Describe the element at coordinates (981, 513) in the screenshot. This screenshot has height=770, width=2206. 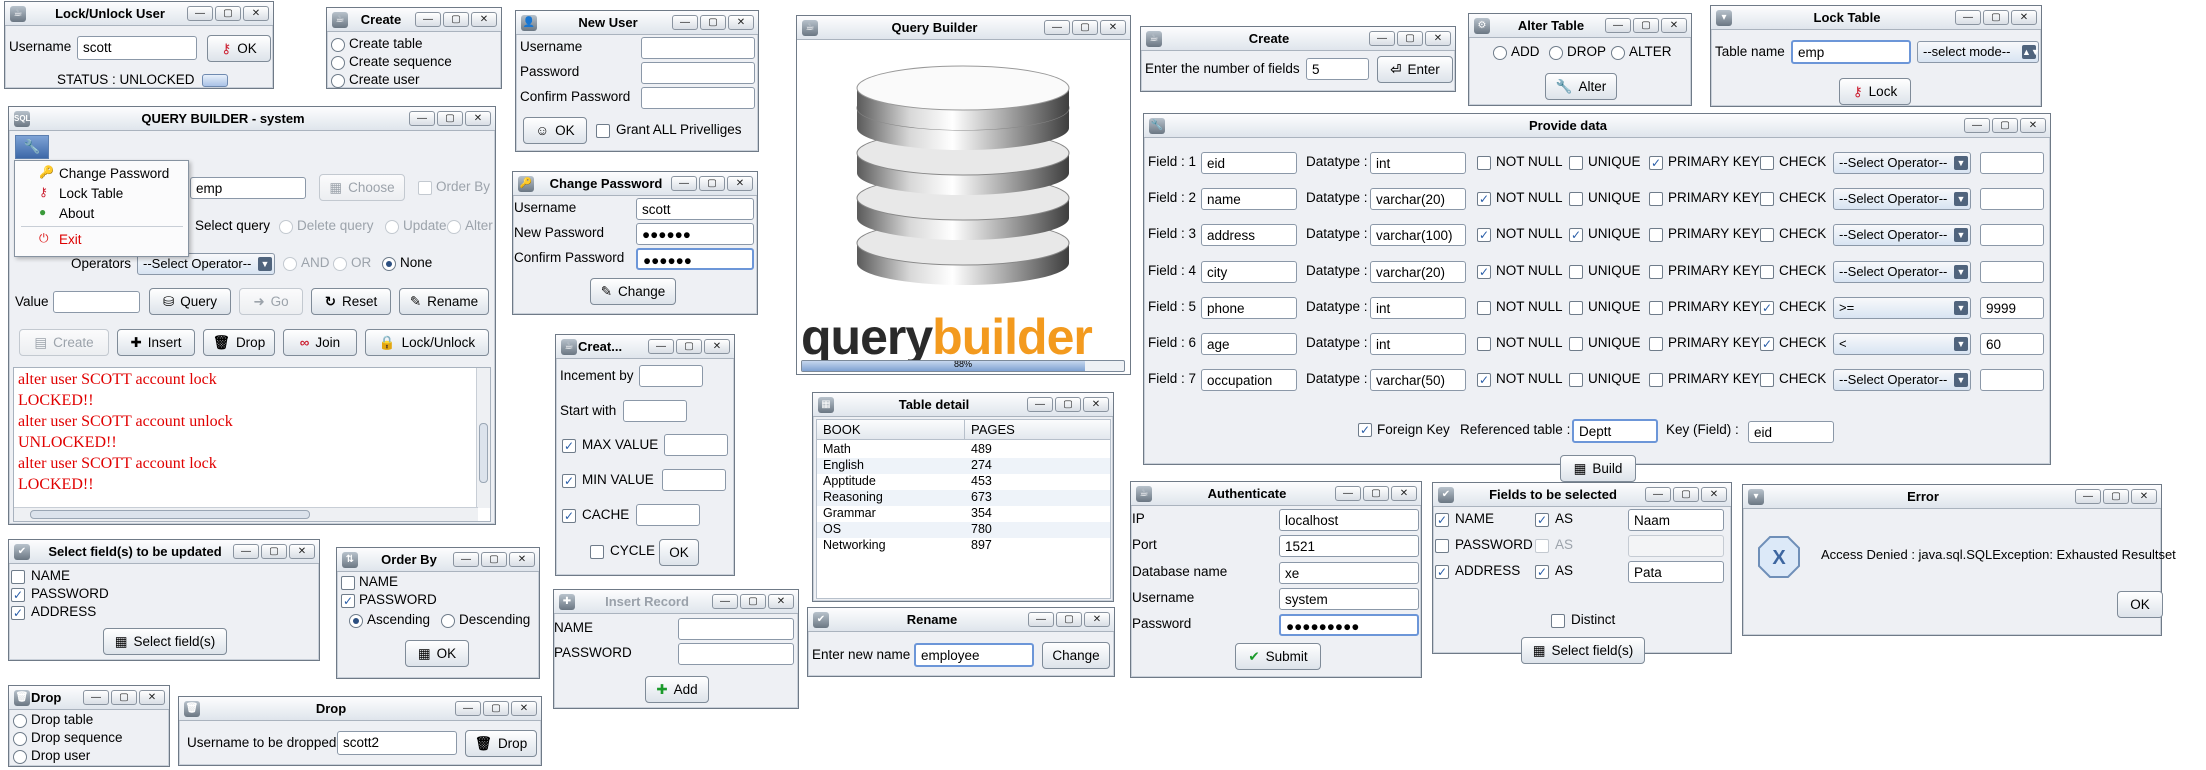
I see `table-cell-pages: 354` at that location.